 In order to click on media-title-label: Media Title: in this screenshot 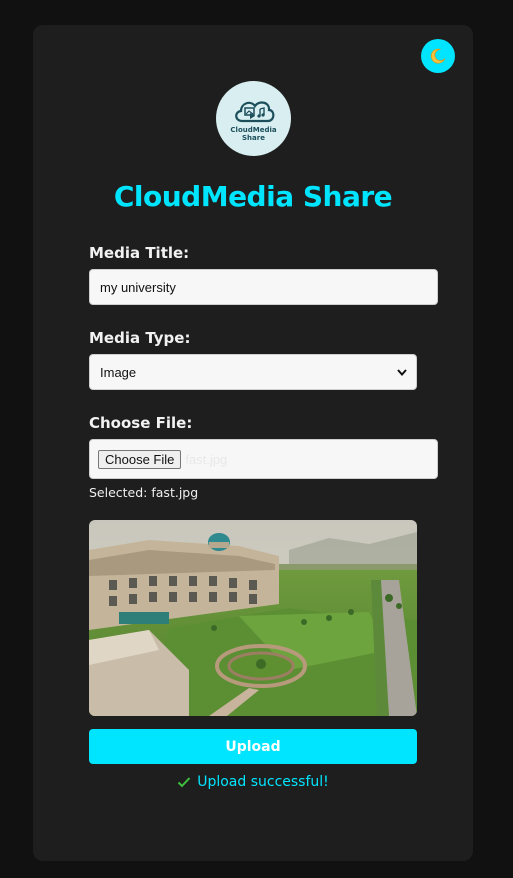, I will do `click(139, 253)`.